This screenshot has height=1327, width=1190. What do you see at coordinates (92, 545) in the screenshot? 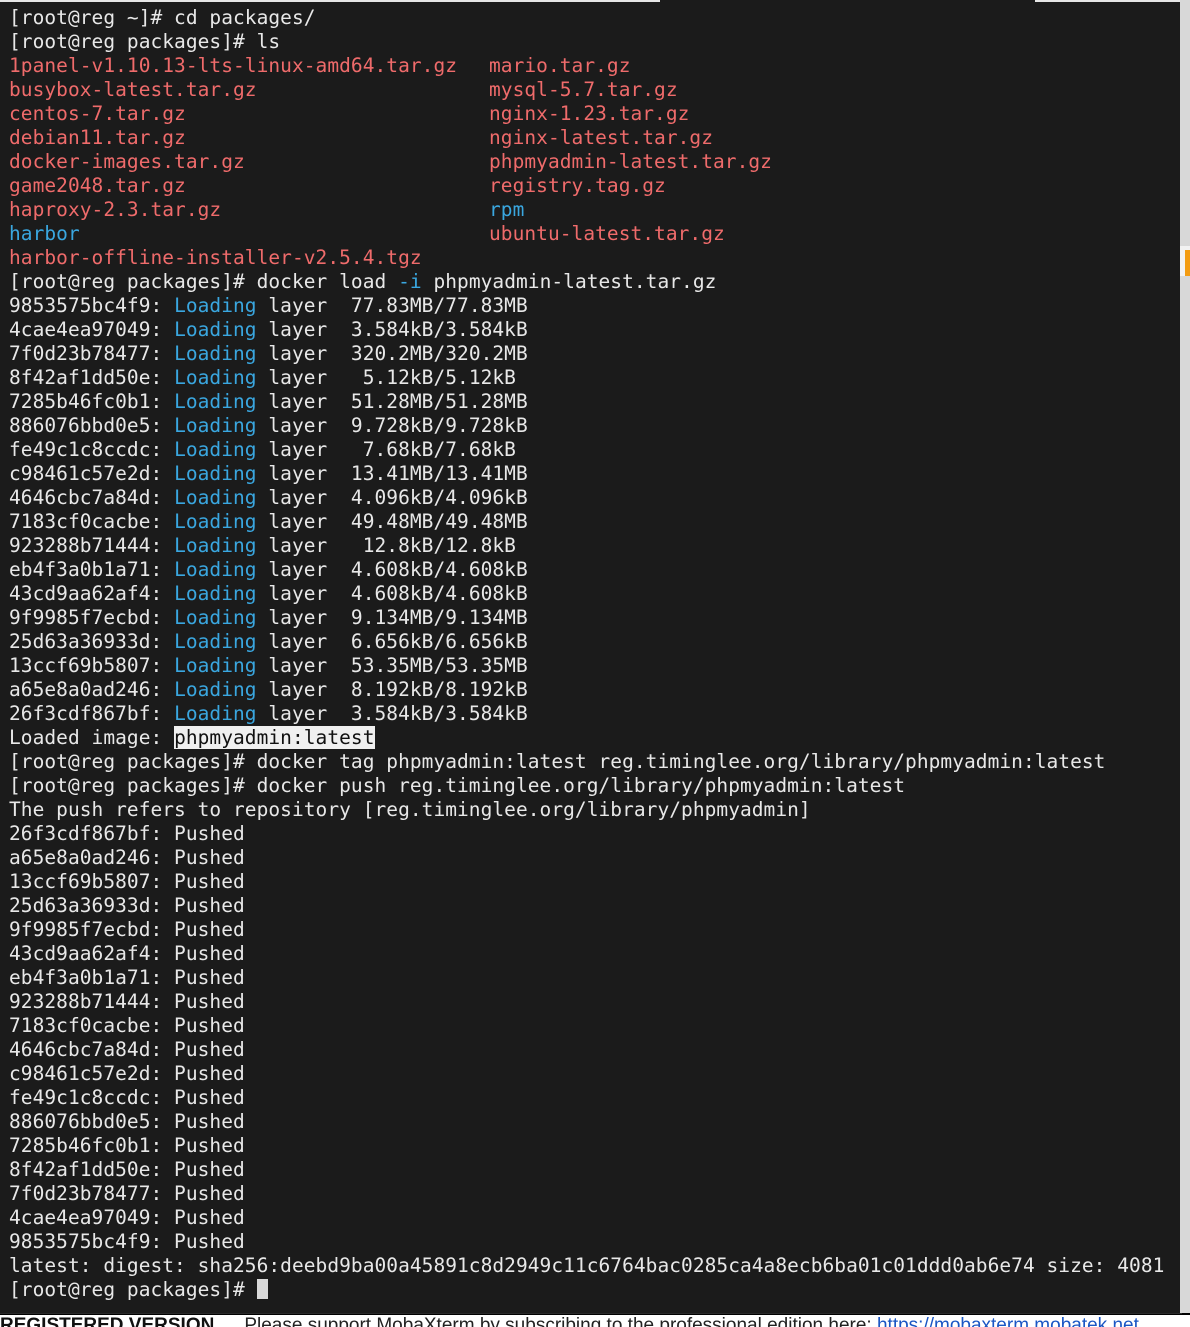
I see `line-segment: 923288b71444:` at bounding box center [92, 545].